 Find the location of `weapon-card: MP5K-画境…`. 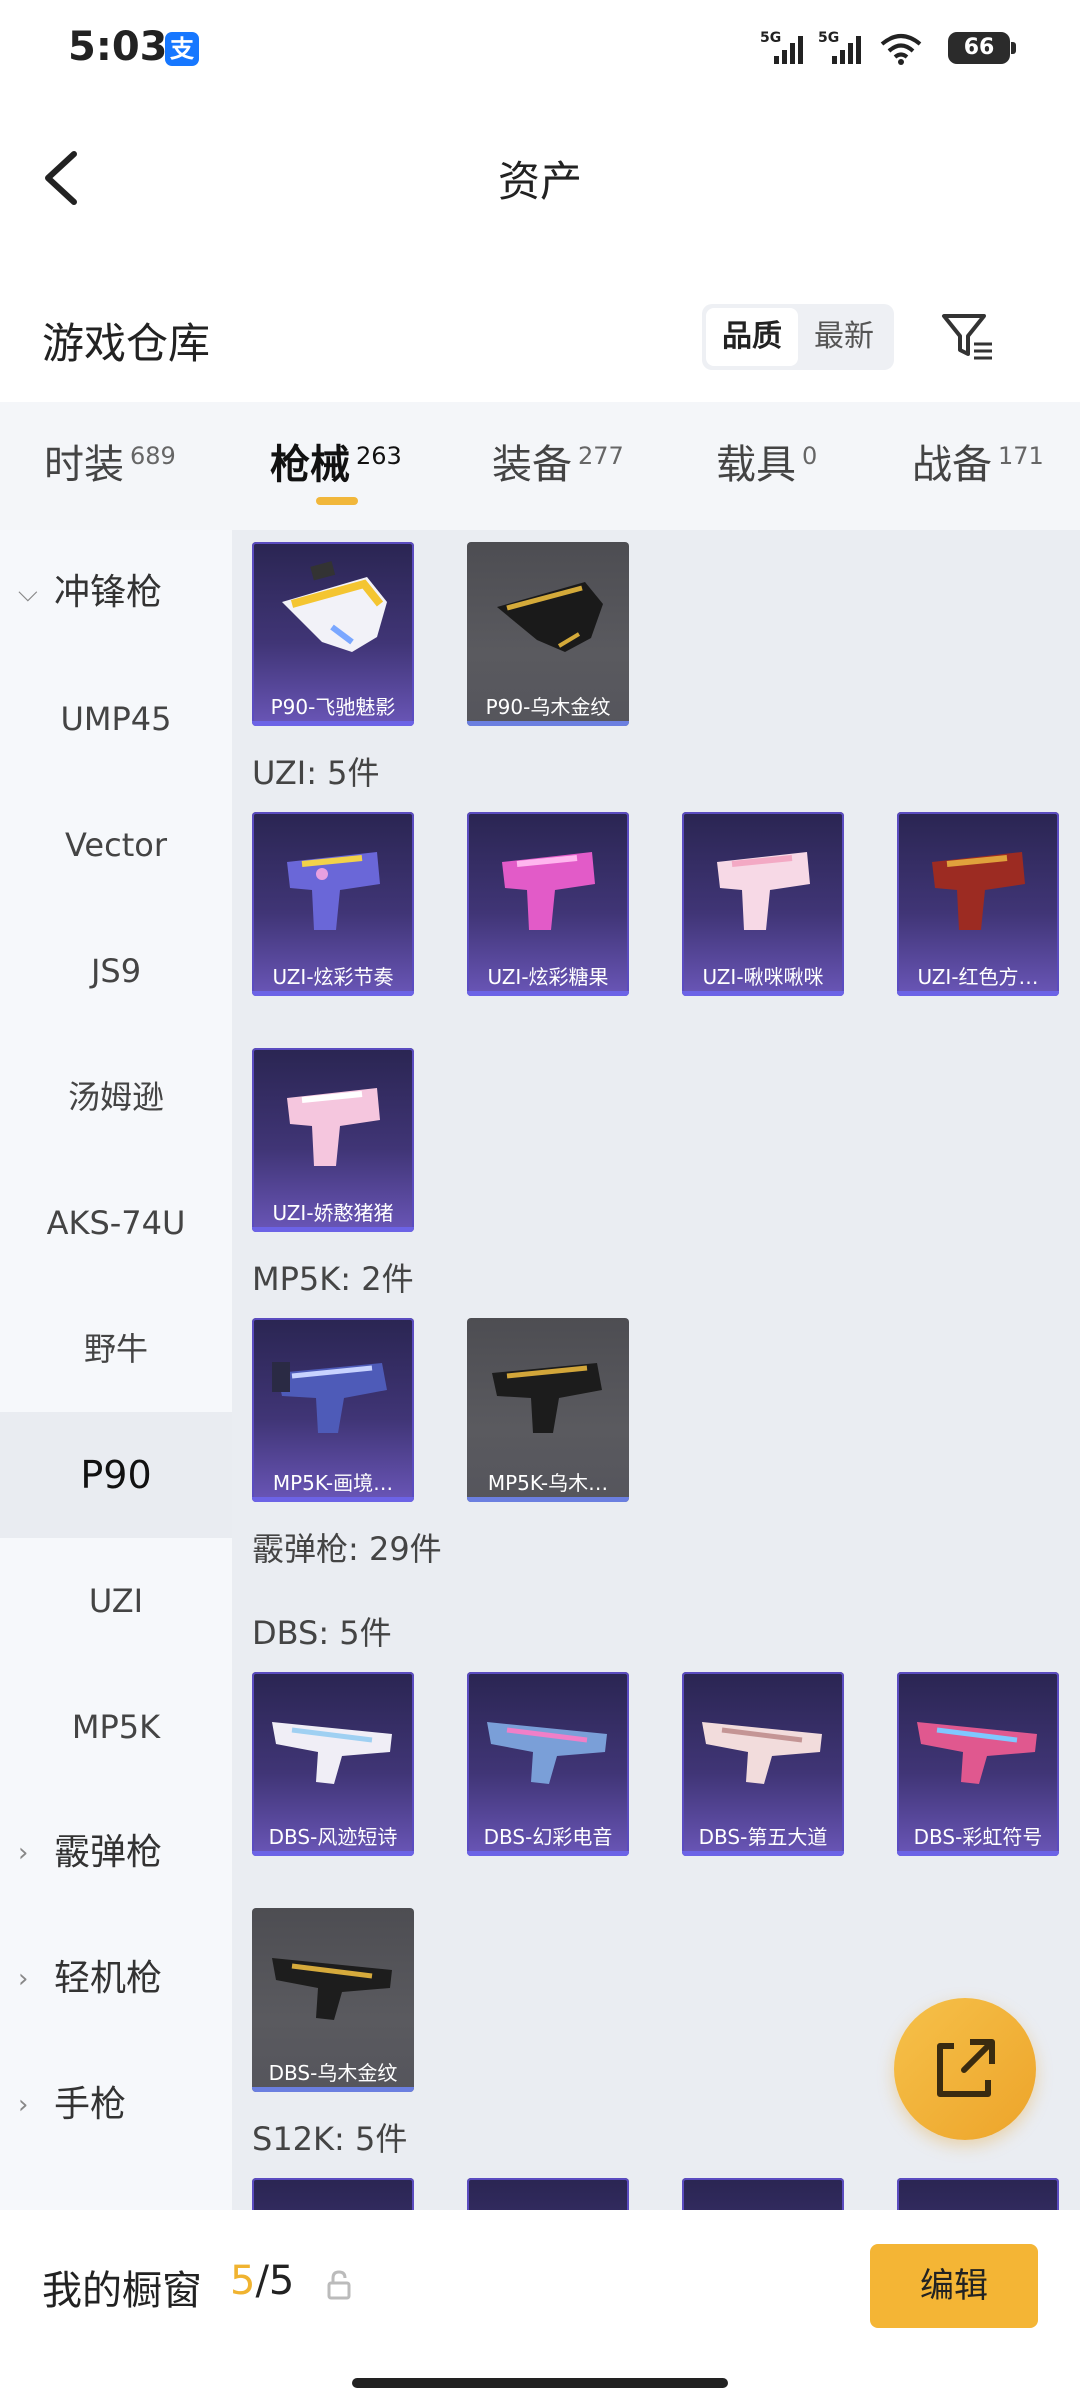

weapon-card: MP5K-画境… is located at coordinates (333, 1410).